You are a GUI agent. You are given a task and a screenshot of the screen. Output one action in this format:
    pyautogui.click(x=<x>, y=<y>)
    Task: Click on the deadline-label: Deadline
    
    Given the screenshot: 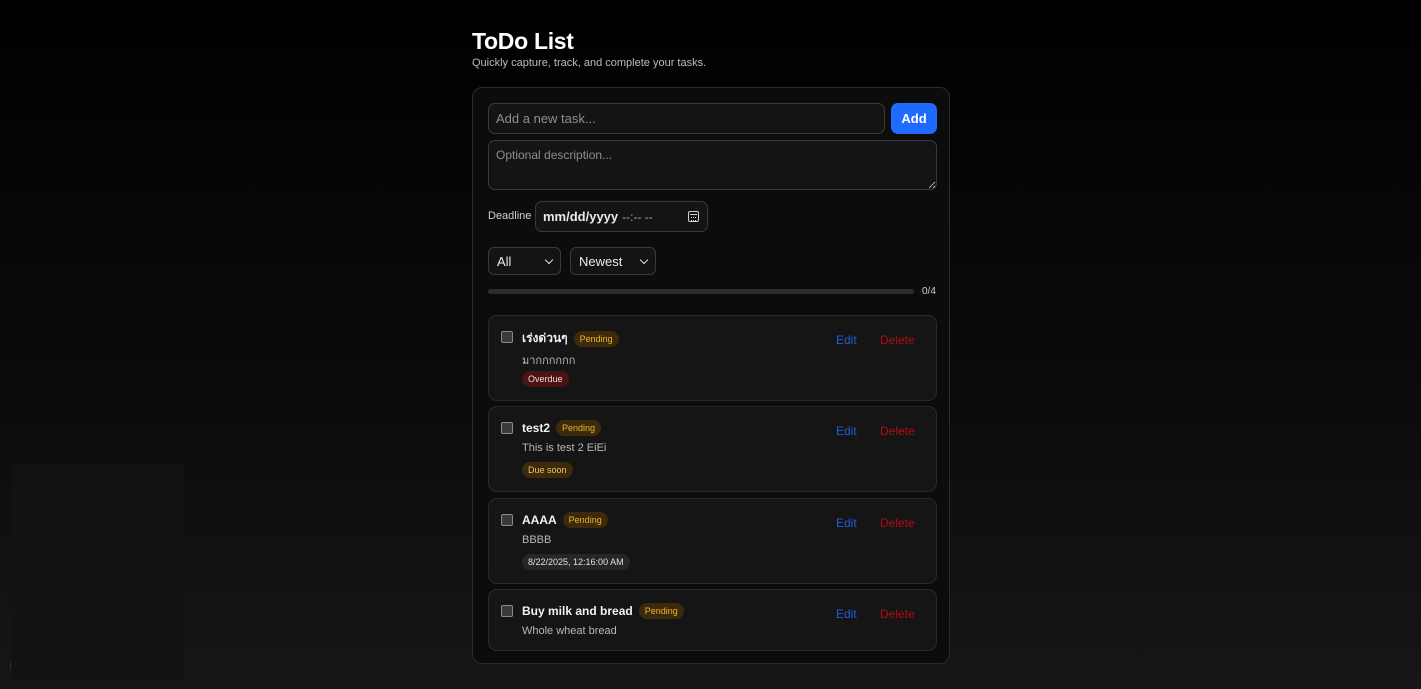 What is the action you would take?
    pyautogui.click(x=510, y=216)
    